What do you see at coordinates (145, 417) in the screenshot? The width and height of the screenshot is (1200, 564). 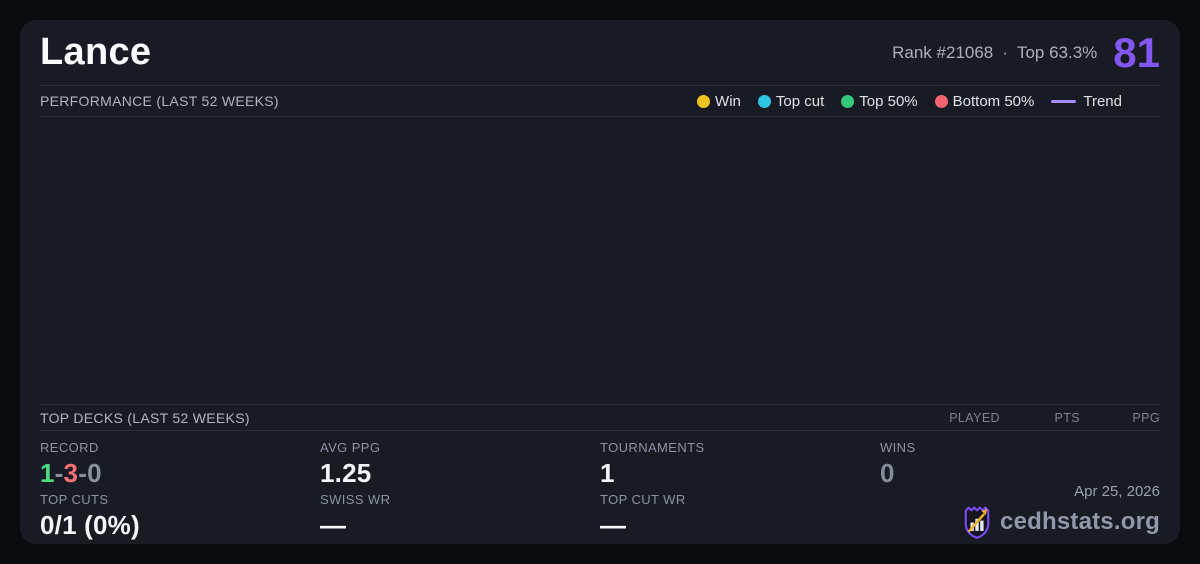 I see `top-decks-section-title: TOP DECKS (LAST 52 WEEKS)` at bounding box center [145, 417].